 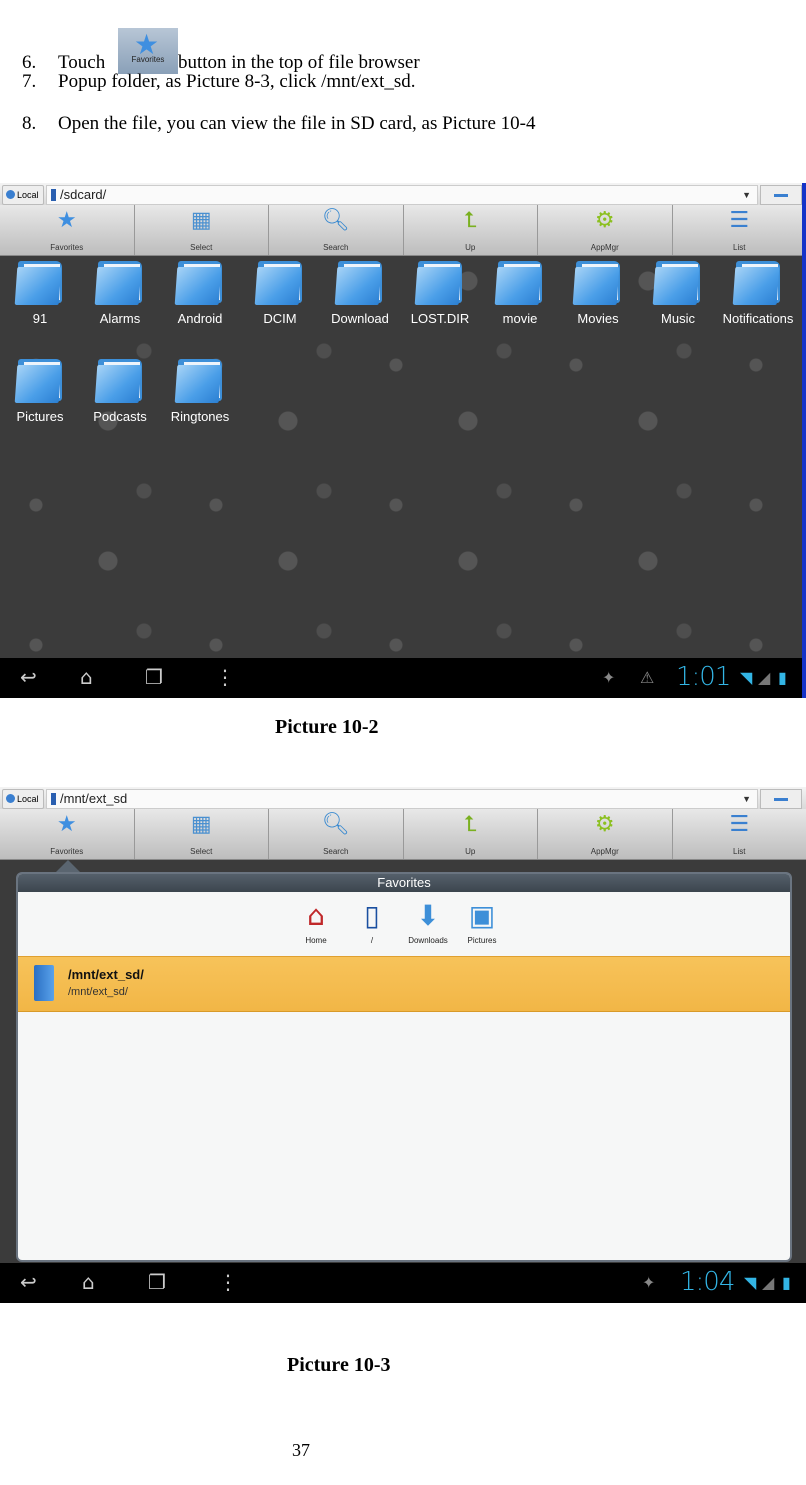 I want to click on border-edge, so click(x=804, y=440).